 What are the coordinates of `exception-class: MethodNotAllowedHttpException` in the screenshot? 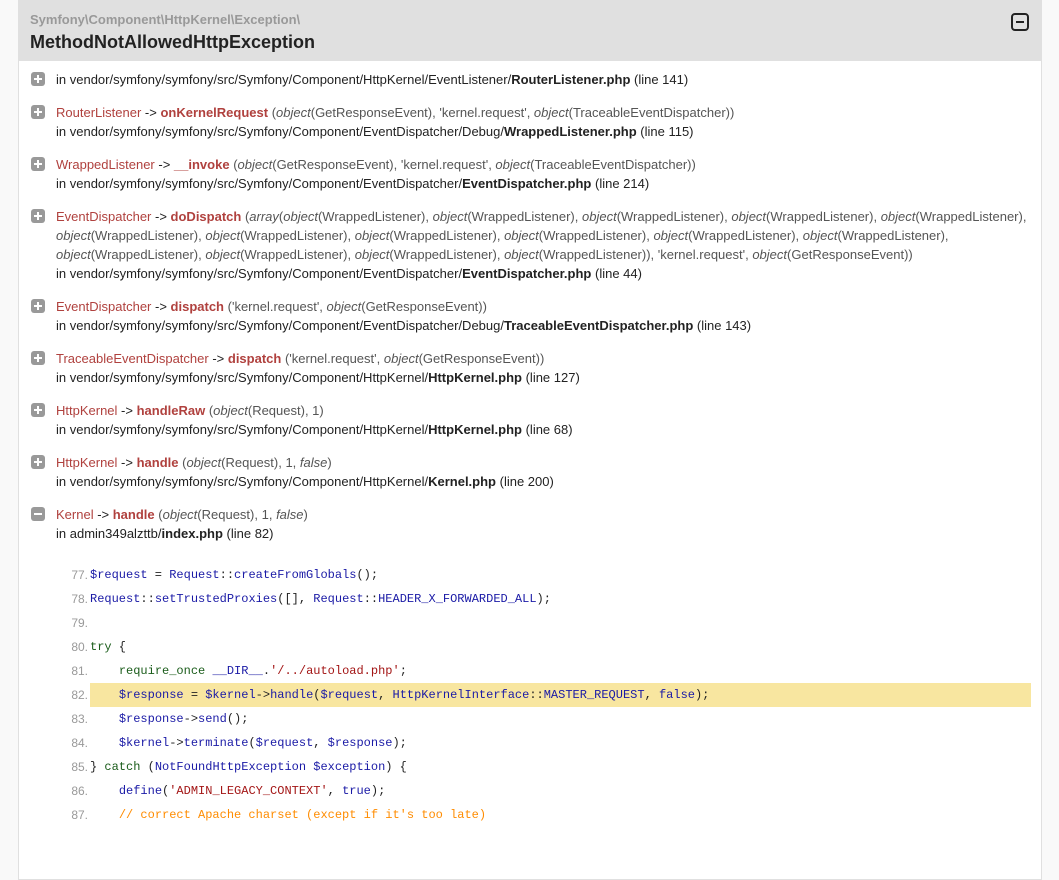 It's located at (172, 42).